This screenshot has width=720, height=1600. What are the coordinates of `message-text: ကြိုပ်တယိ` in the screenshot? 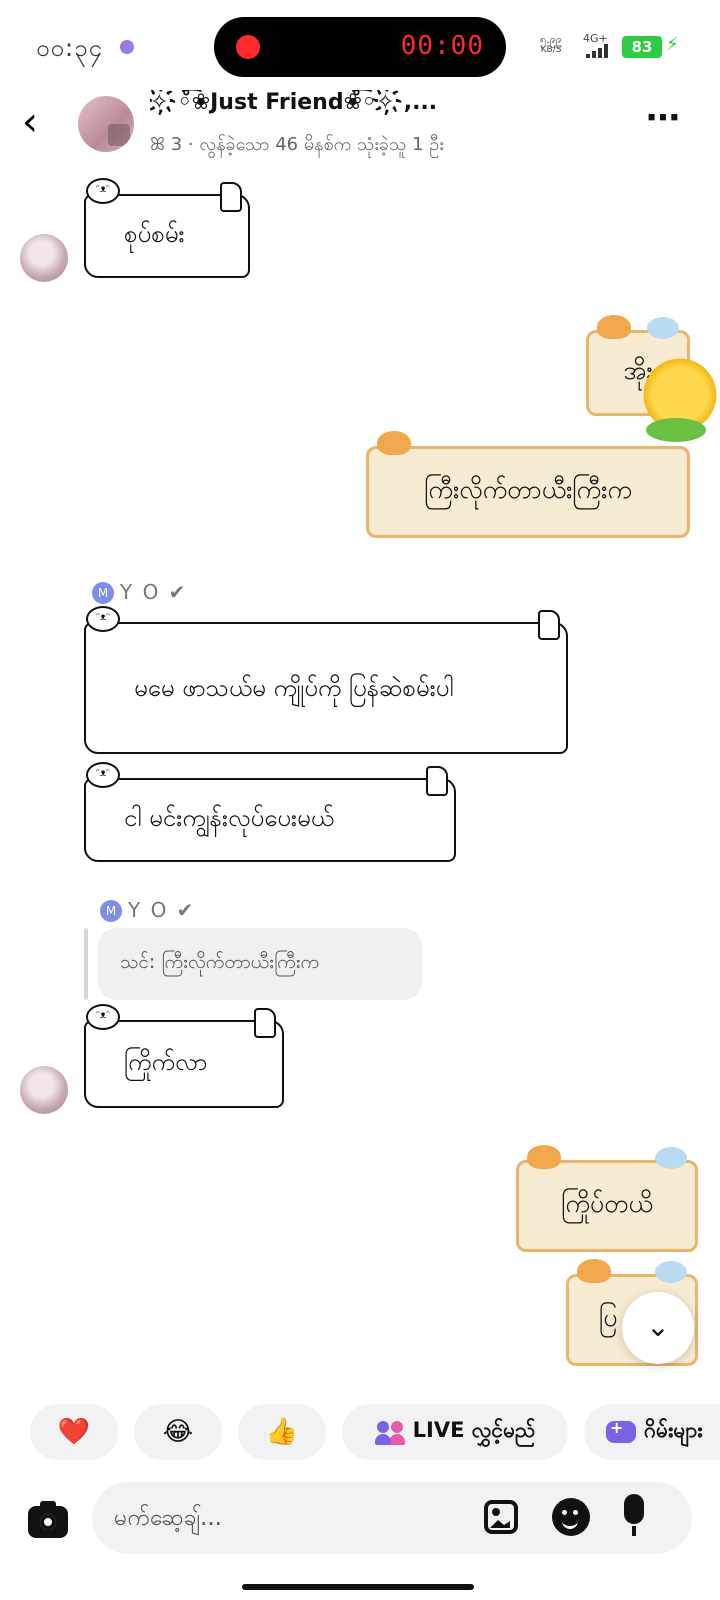 It's located at (607, 1203).